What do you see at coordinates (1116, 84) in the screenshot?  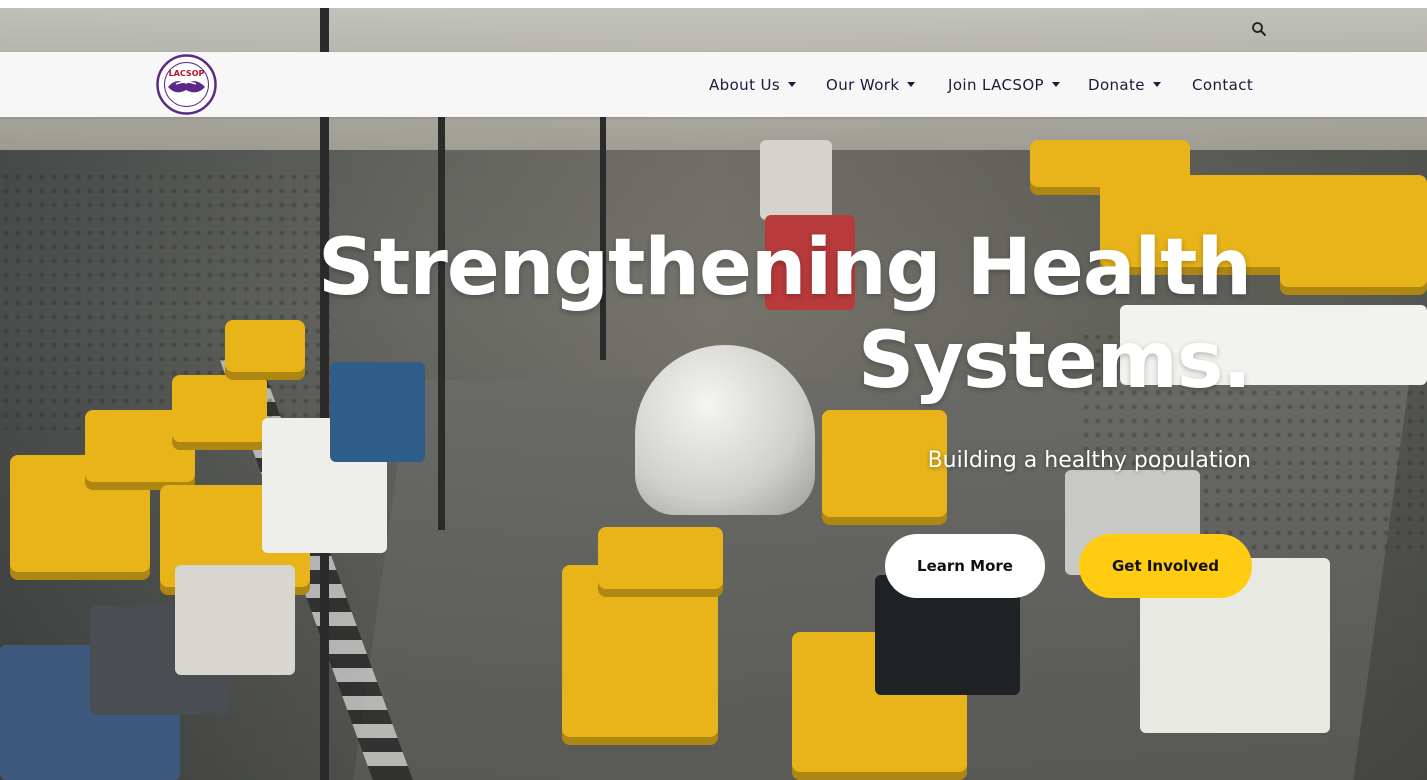 I see `nav-item-label: Donate` at bounding box center [1116, 84].